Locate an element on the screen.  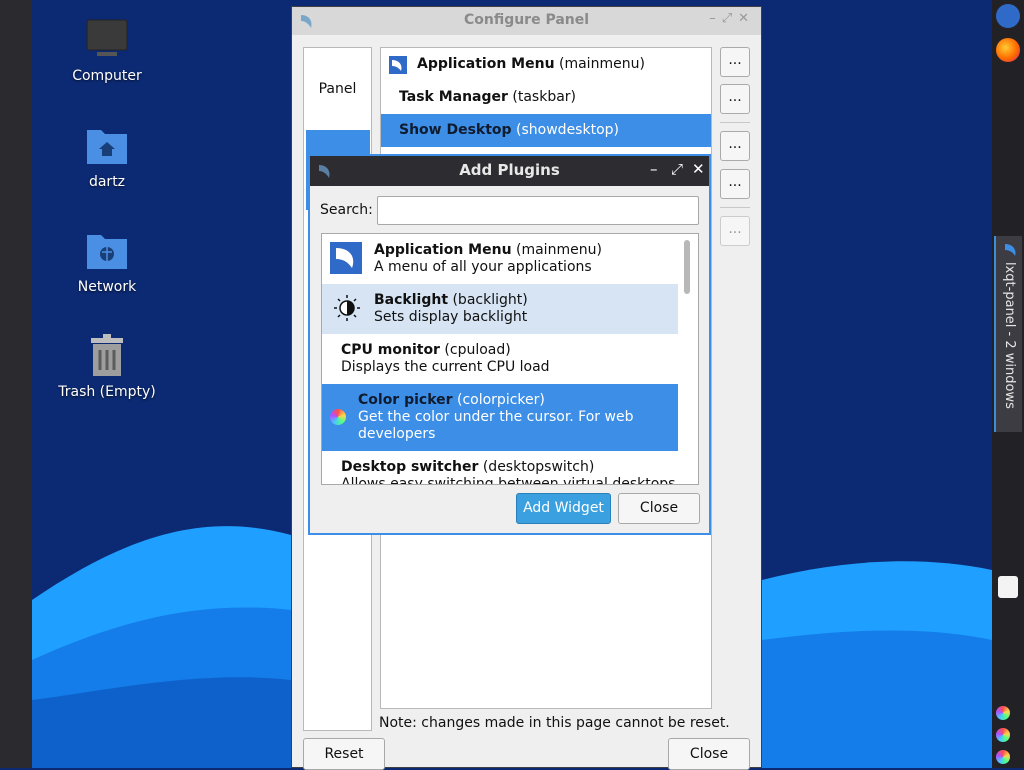
plugin-id: (colorpicker) is located at coordinates (501, 400).